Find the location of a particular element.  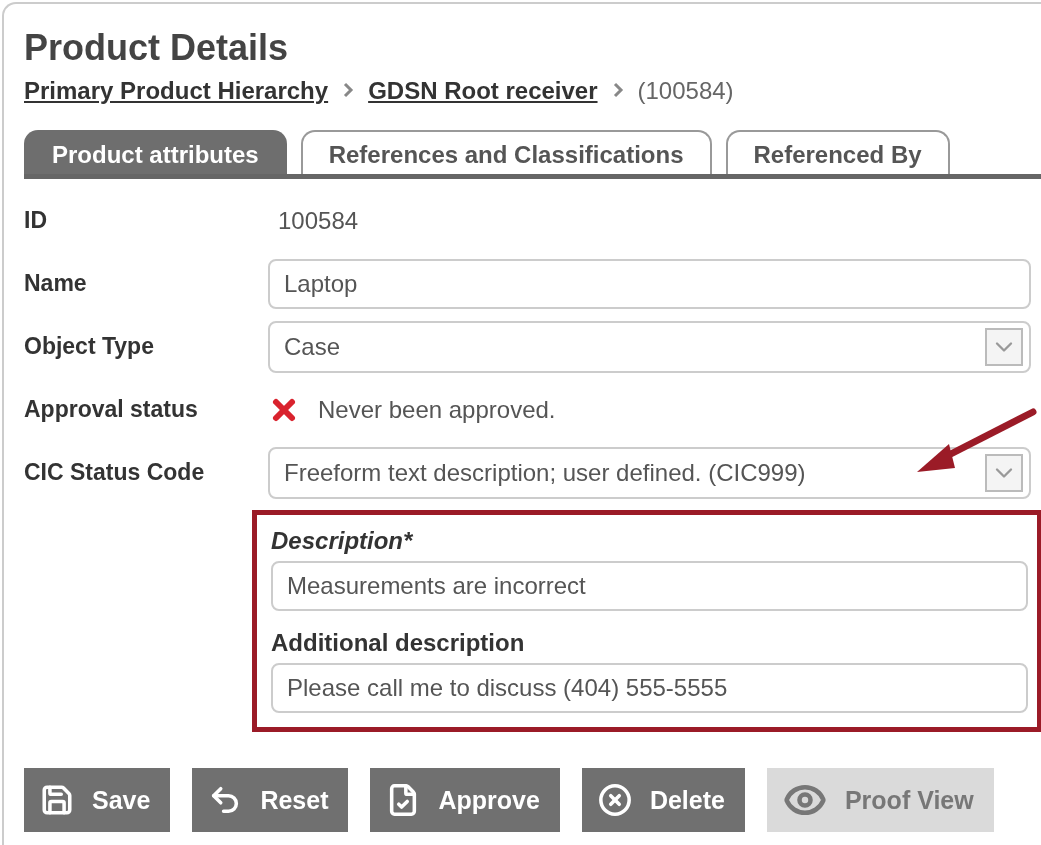

tab: Product attributes is located at coordinates (155, 152).